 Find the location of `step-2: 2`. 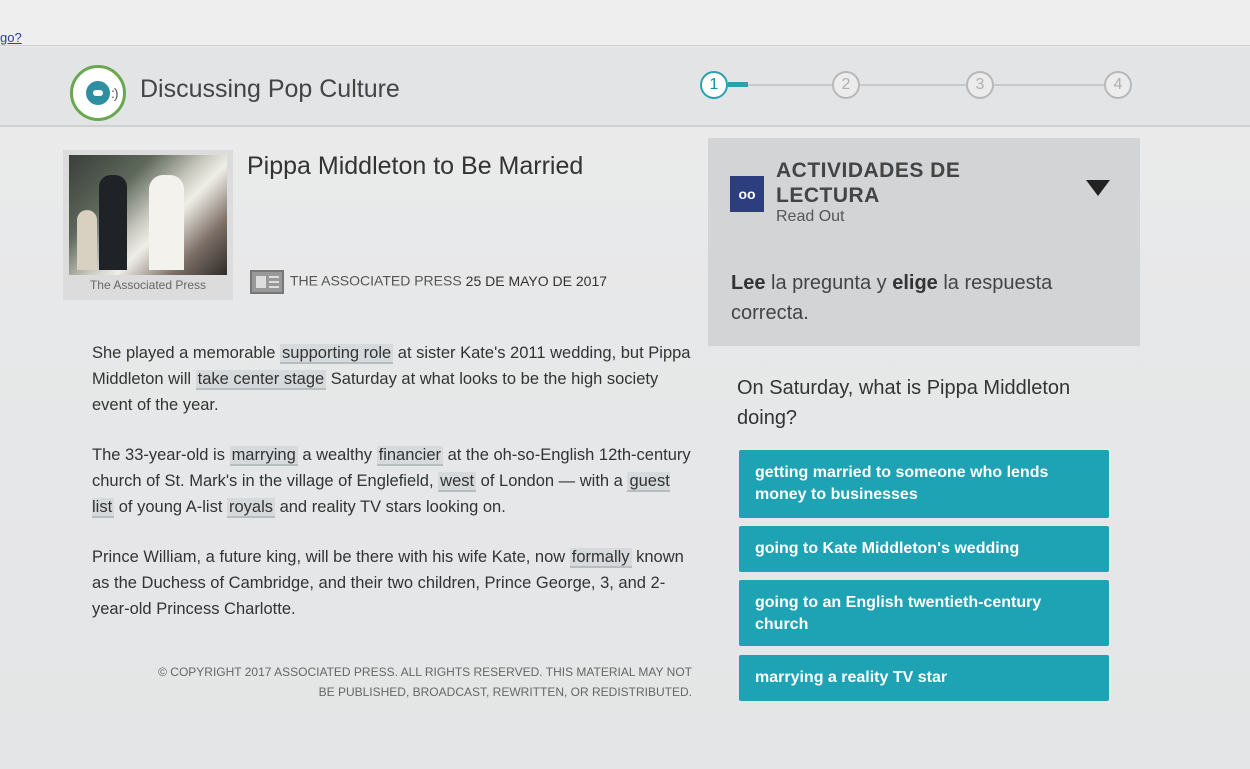

step-2: 2 is located at coordinates (846, 85).